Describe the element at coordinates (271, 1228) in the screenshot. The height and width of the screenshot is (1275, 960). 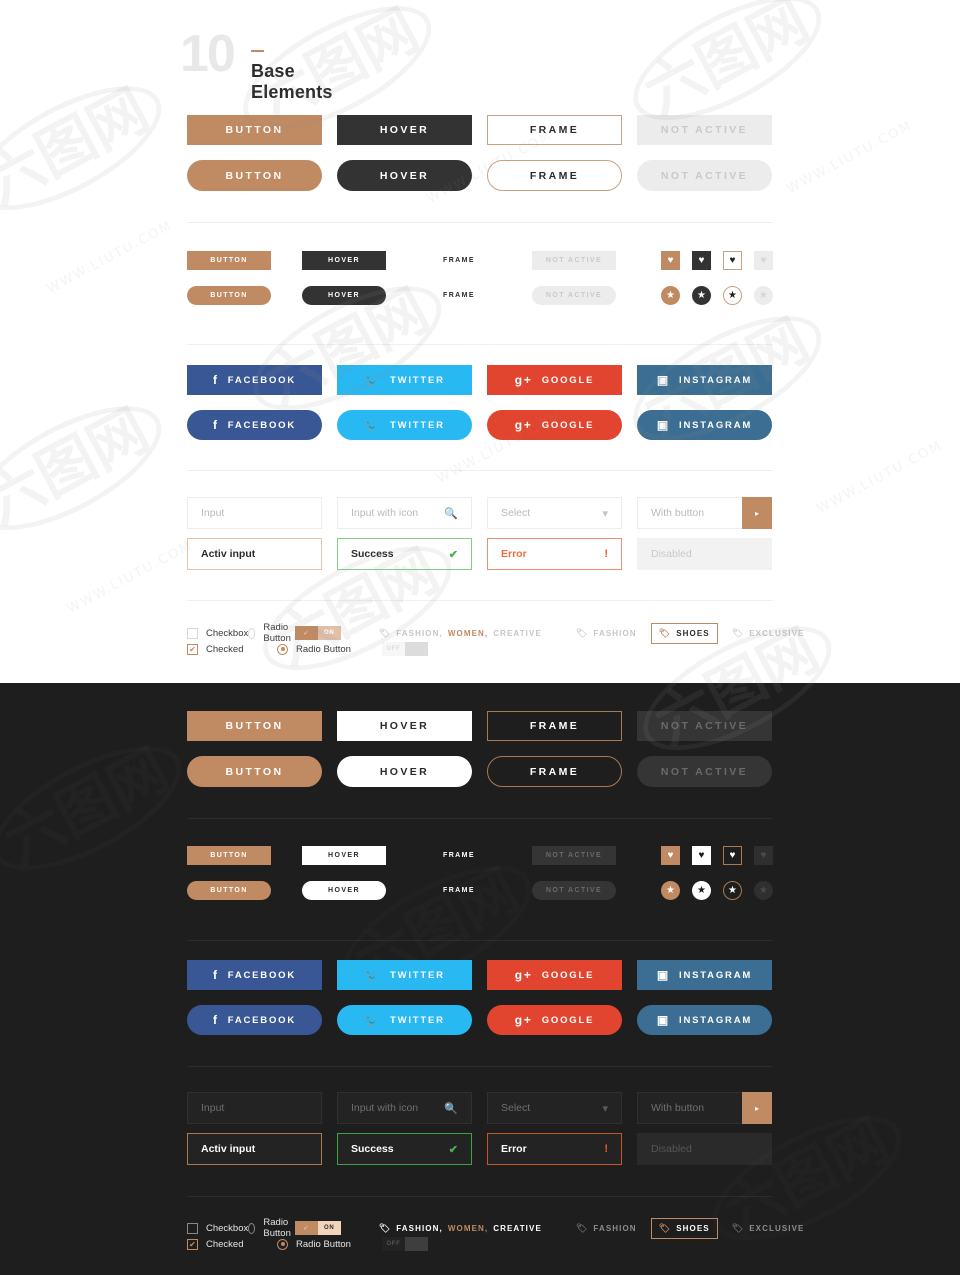
I see `radio-unchecked-group: Radio Button` at that location.